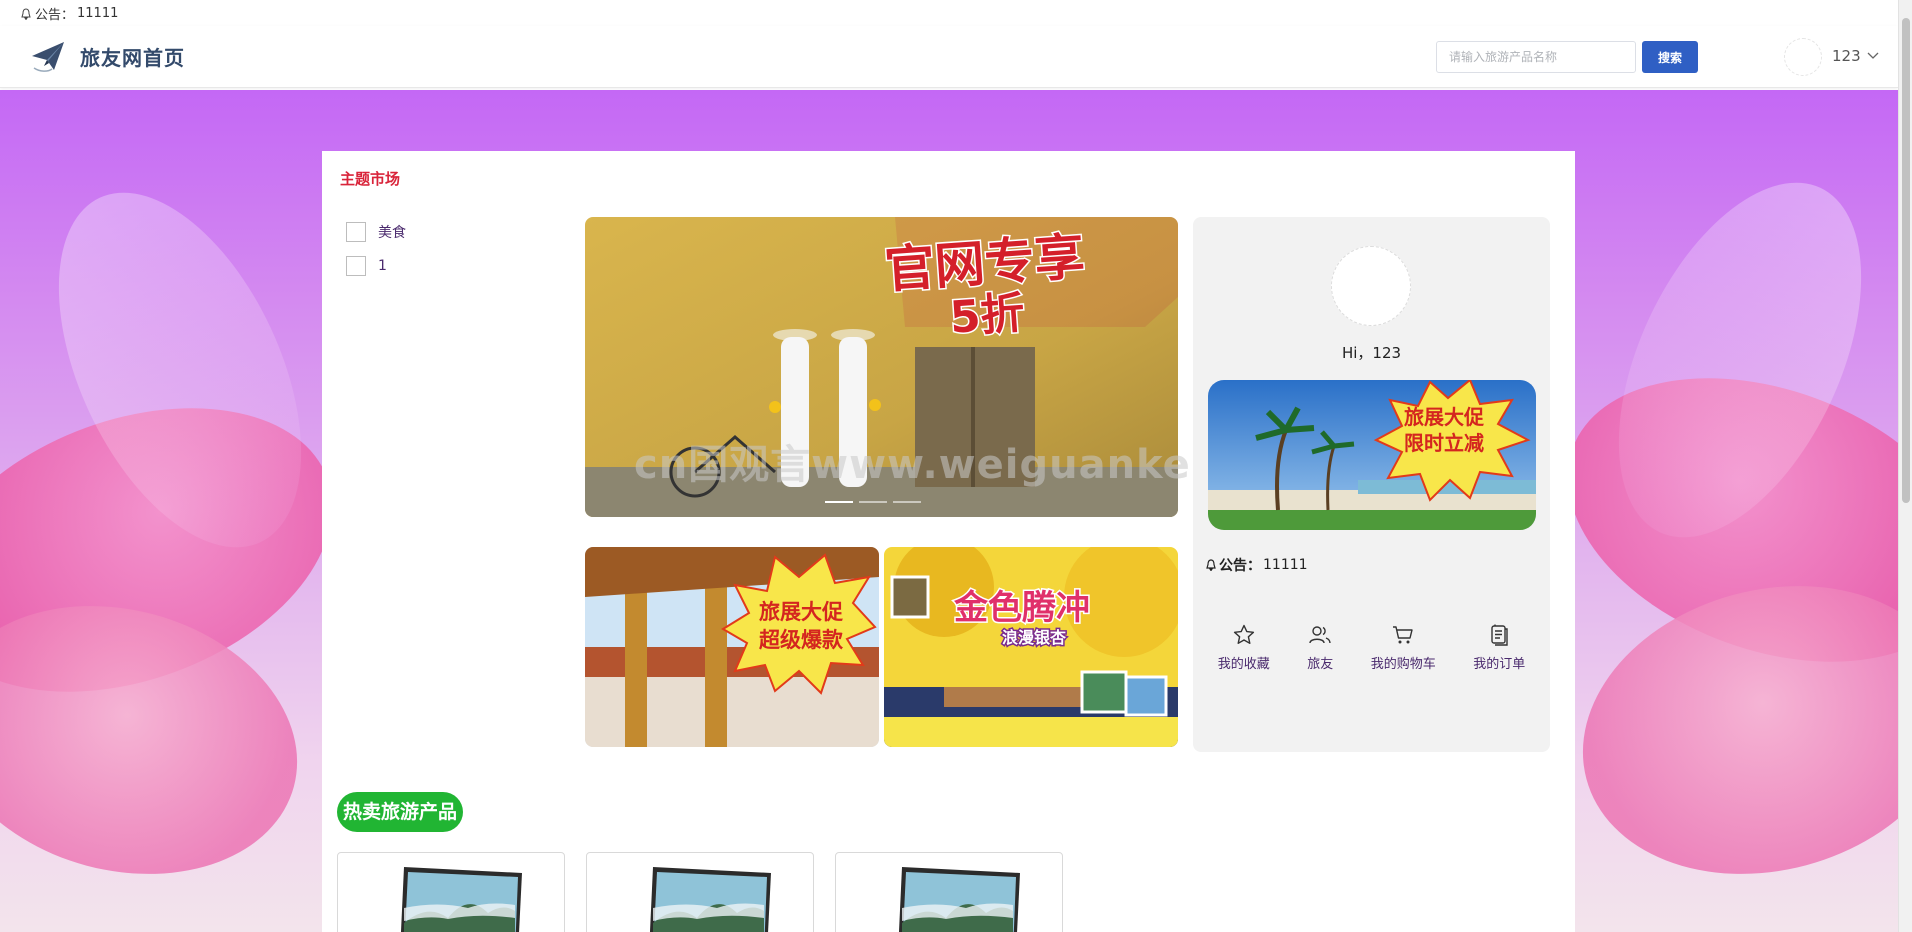 Image resolution: width=1912 pixels, height=932 pixels. I want to click on paper-plane-icon, so click(48, 57).